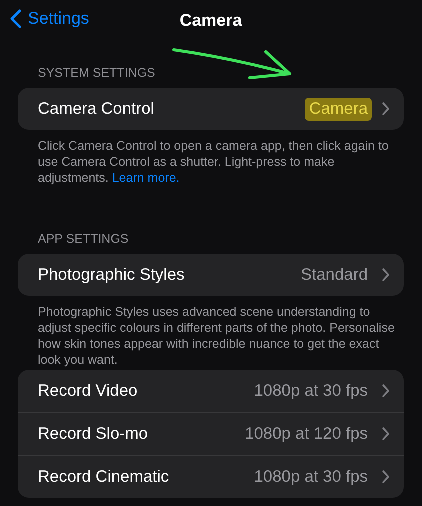 The width and height of the screenshot is (422, 506). Describe the element at coordinates (94, 434) in the screenshot. I see `row-label: Record Slo-mo` at that location.